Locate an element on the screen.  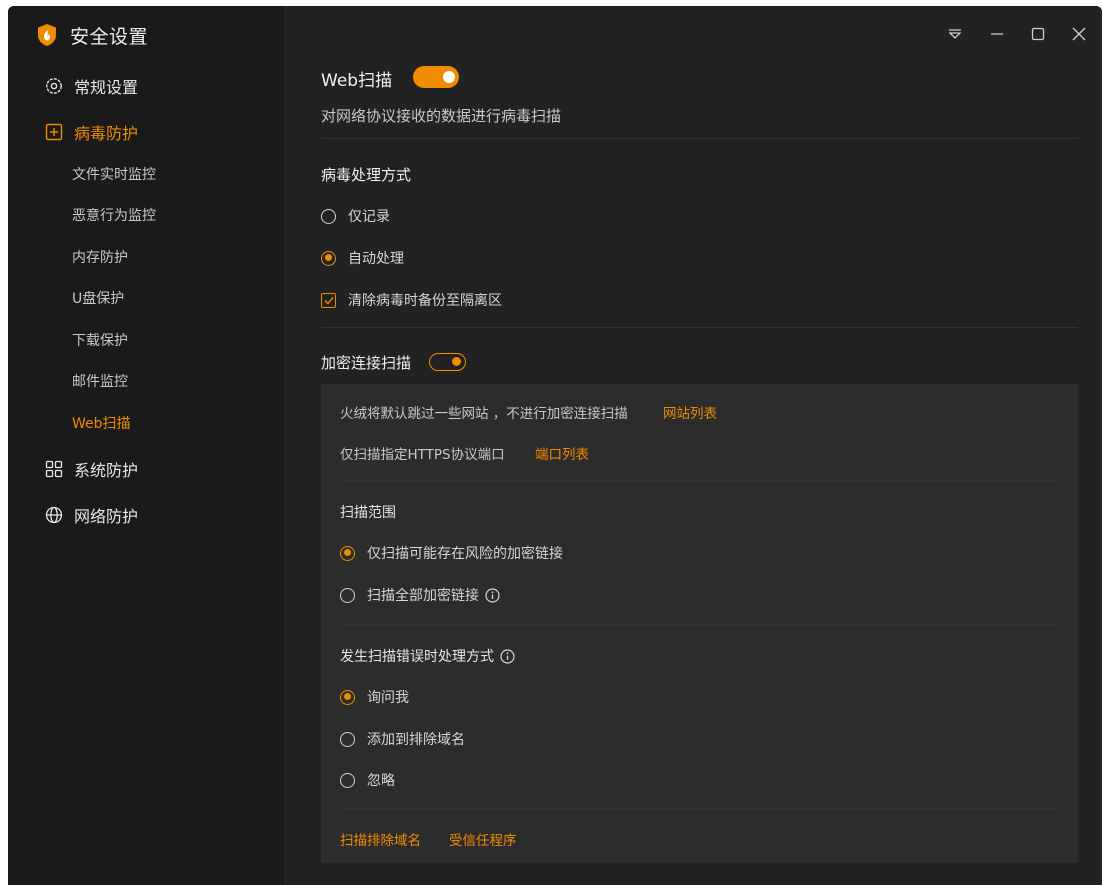
option-label: 仅扫描可能存在风险的加密链接 is located at coordinates (465, 554).